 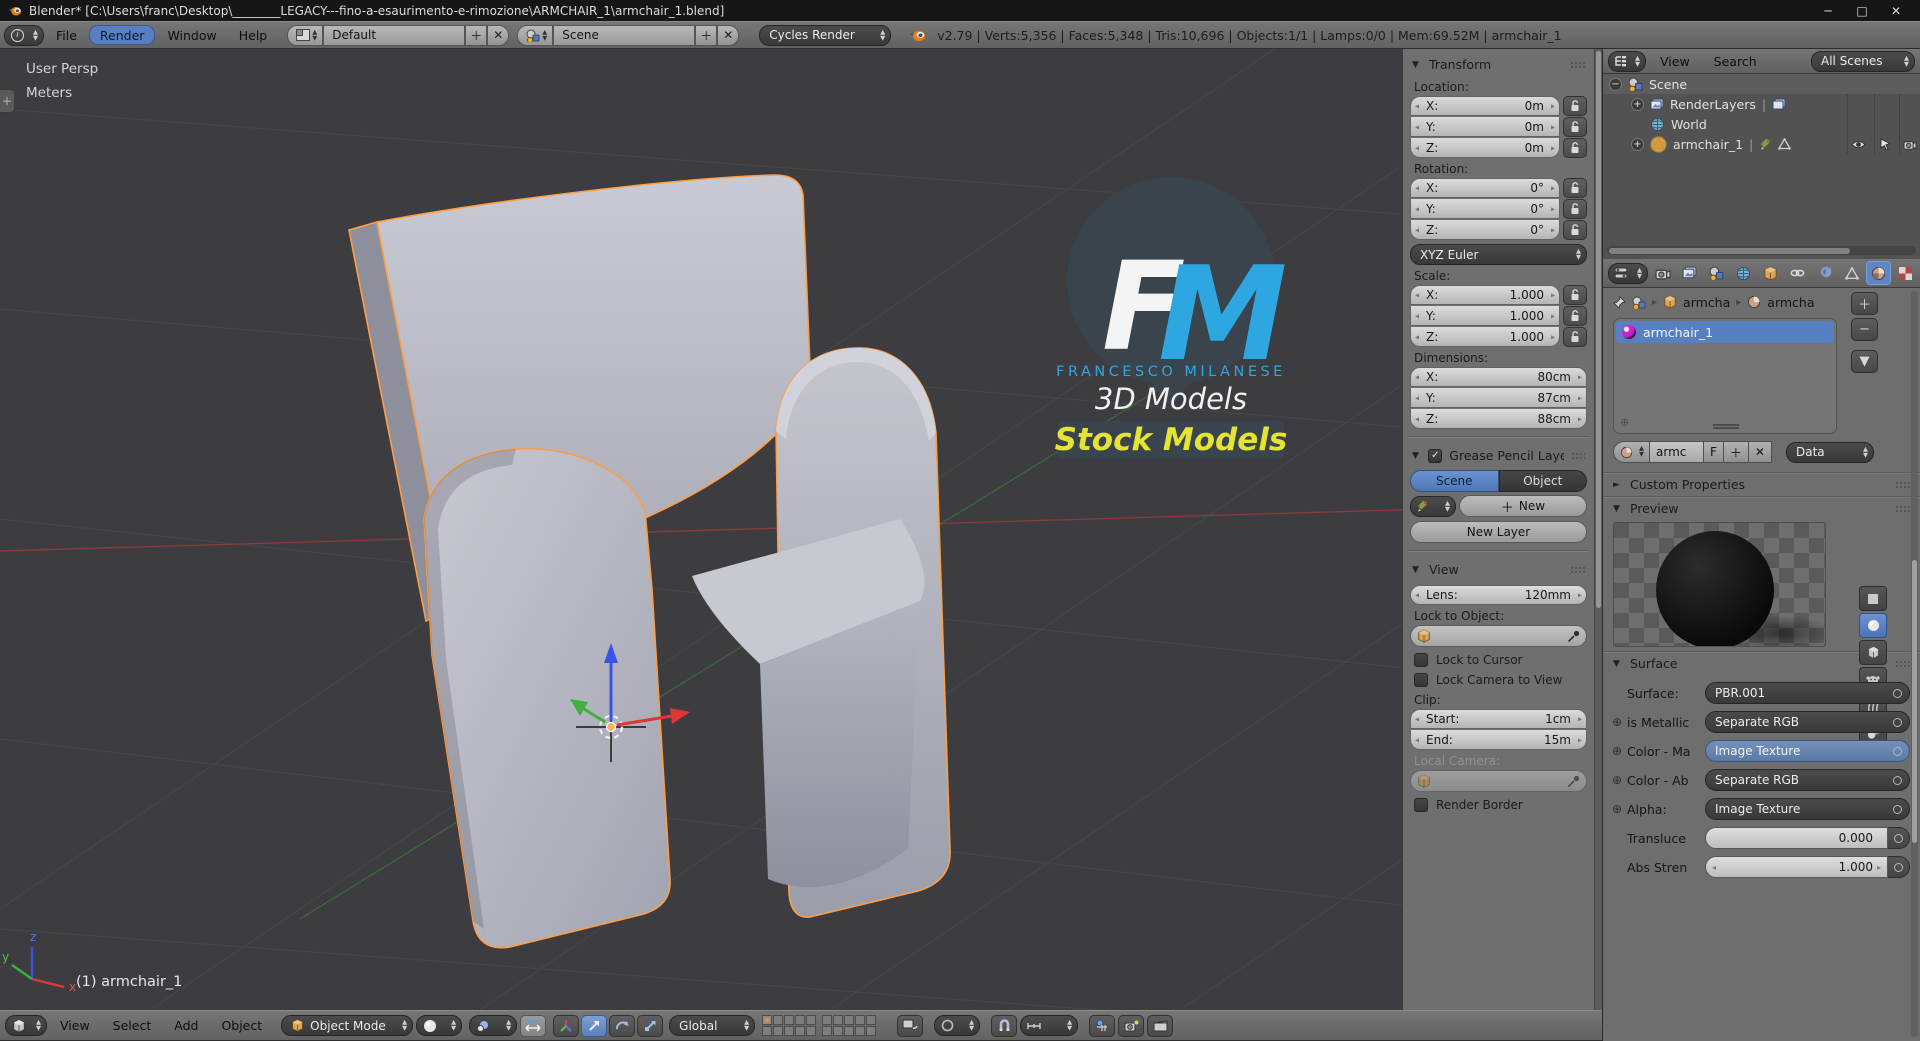 I want to click on remove-slot-button: −, so click(x=1864, y=329).